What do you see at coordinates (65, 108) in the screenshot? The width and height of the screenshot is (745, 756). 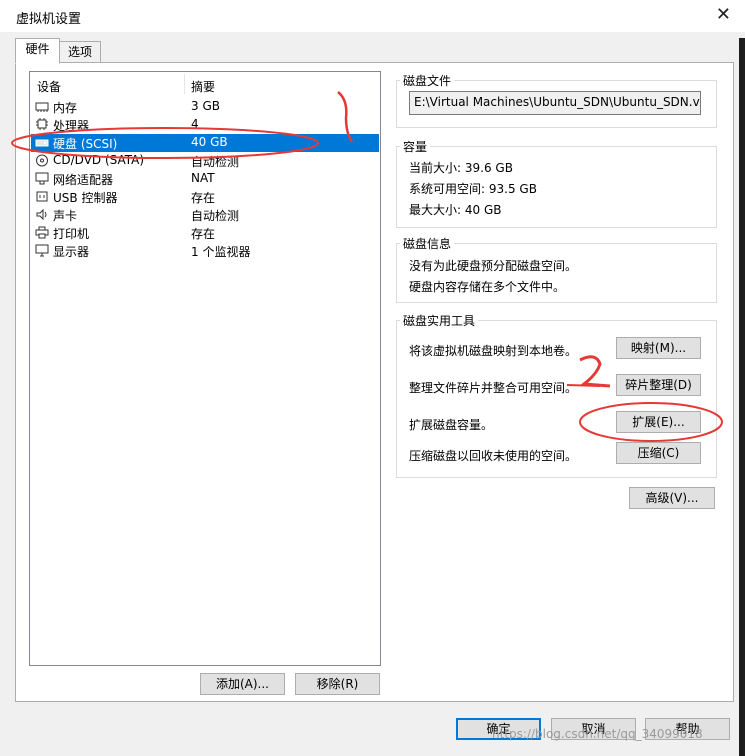 I see `device-name: 内存` at bounding box center [65, 108].